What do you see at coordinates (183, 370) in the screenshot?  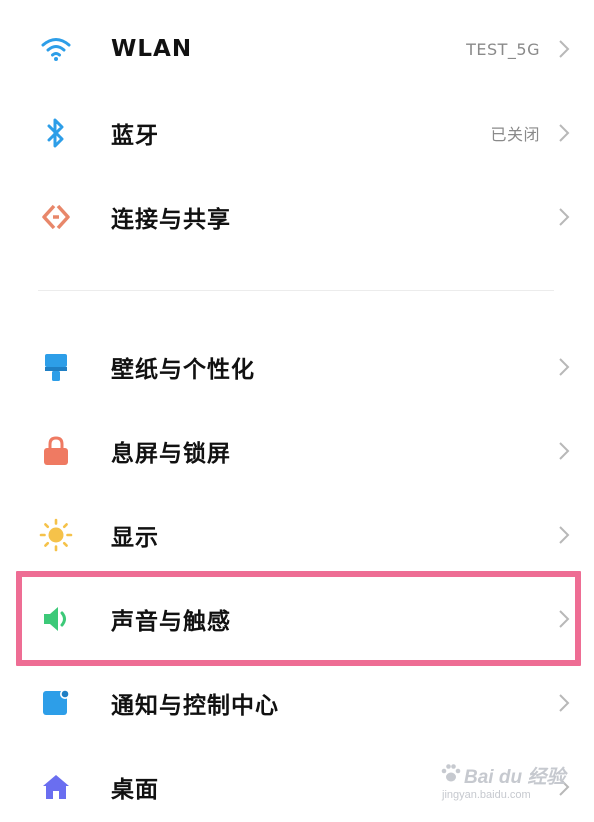 I see `settings-item-label: 壁纸与个性化` at bounding box center [183, 370].